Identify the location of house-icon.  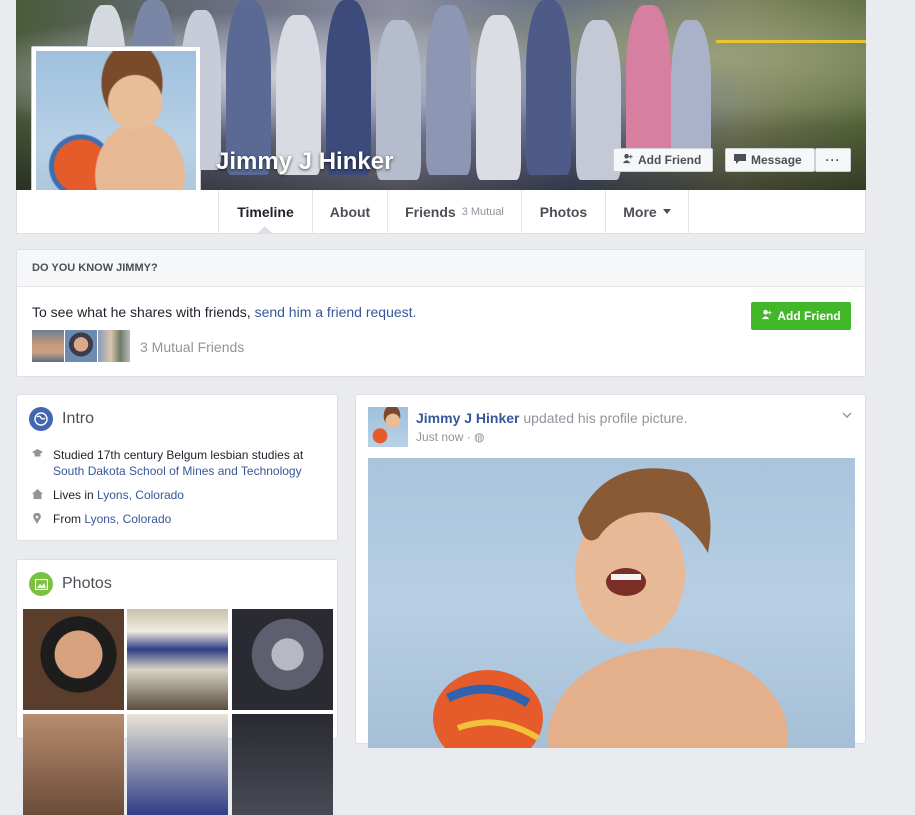
(37, 495).